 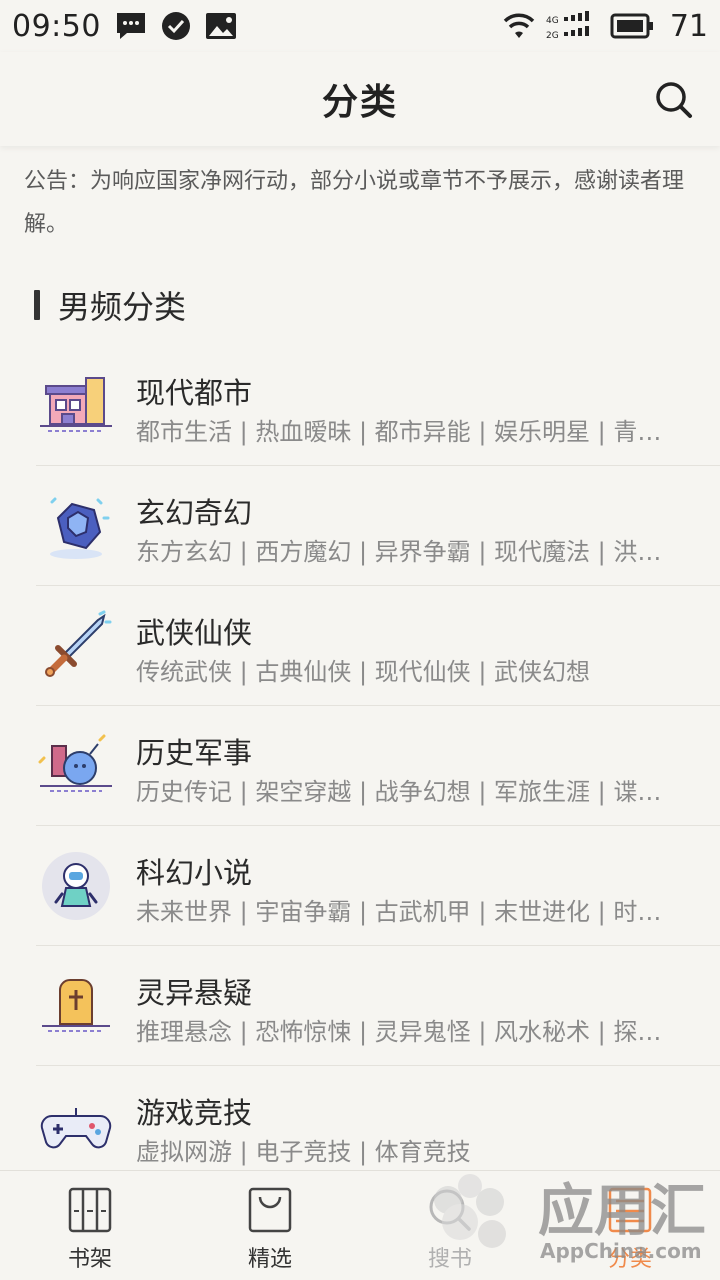 What do you see at coordinates (552, 36) in the screenshot?
I see `svg-text: 2G` at bounding box center [552, 36].